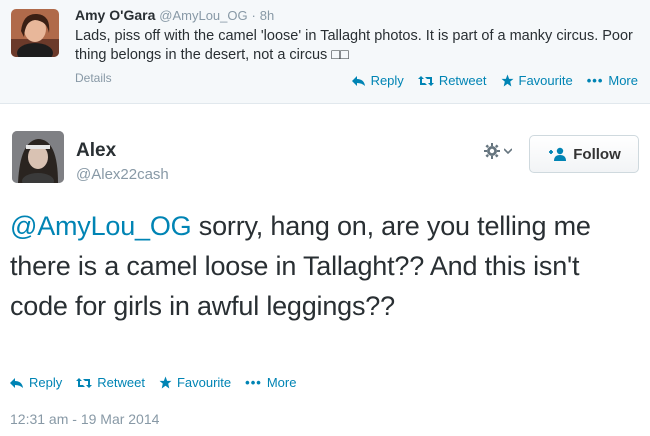 The width and height of the screenshot is (650, 436). What do you see at coordinates (267, 15) in the screenshot?
I see `tweet-time: 8h` at bounding box center [267, 15].